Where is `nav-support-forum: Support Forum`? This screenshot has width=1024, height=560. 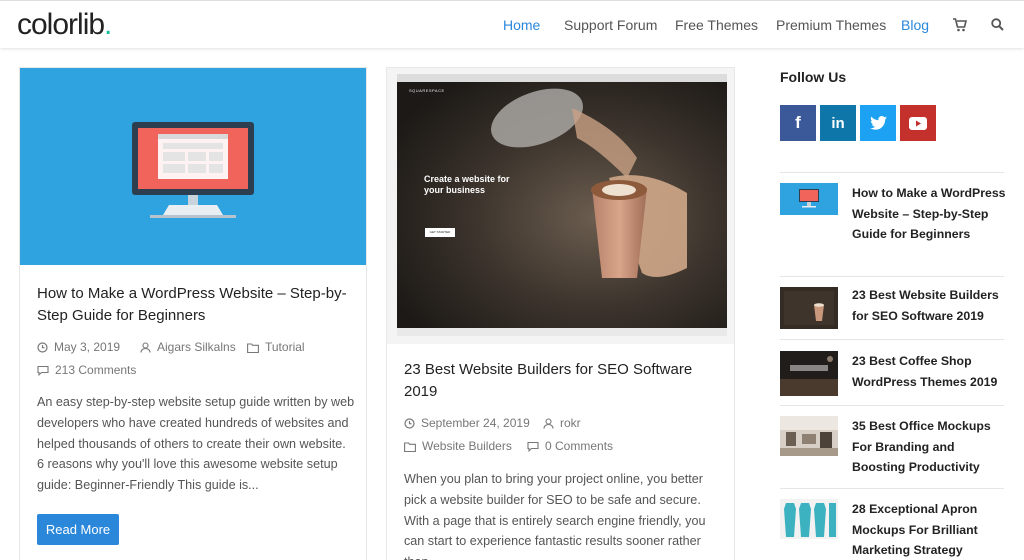 nav-support-forum: Support Forum is located at coordinates (610, 25).